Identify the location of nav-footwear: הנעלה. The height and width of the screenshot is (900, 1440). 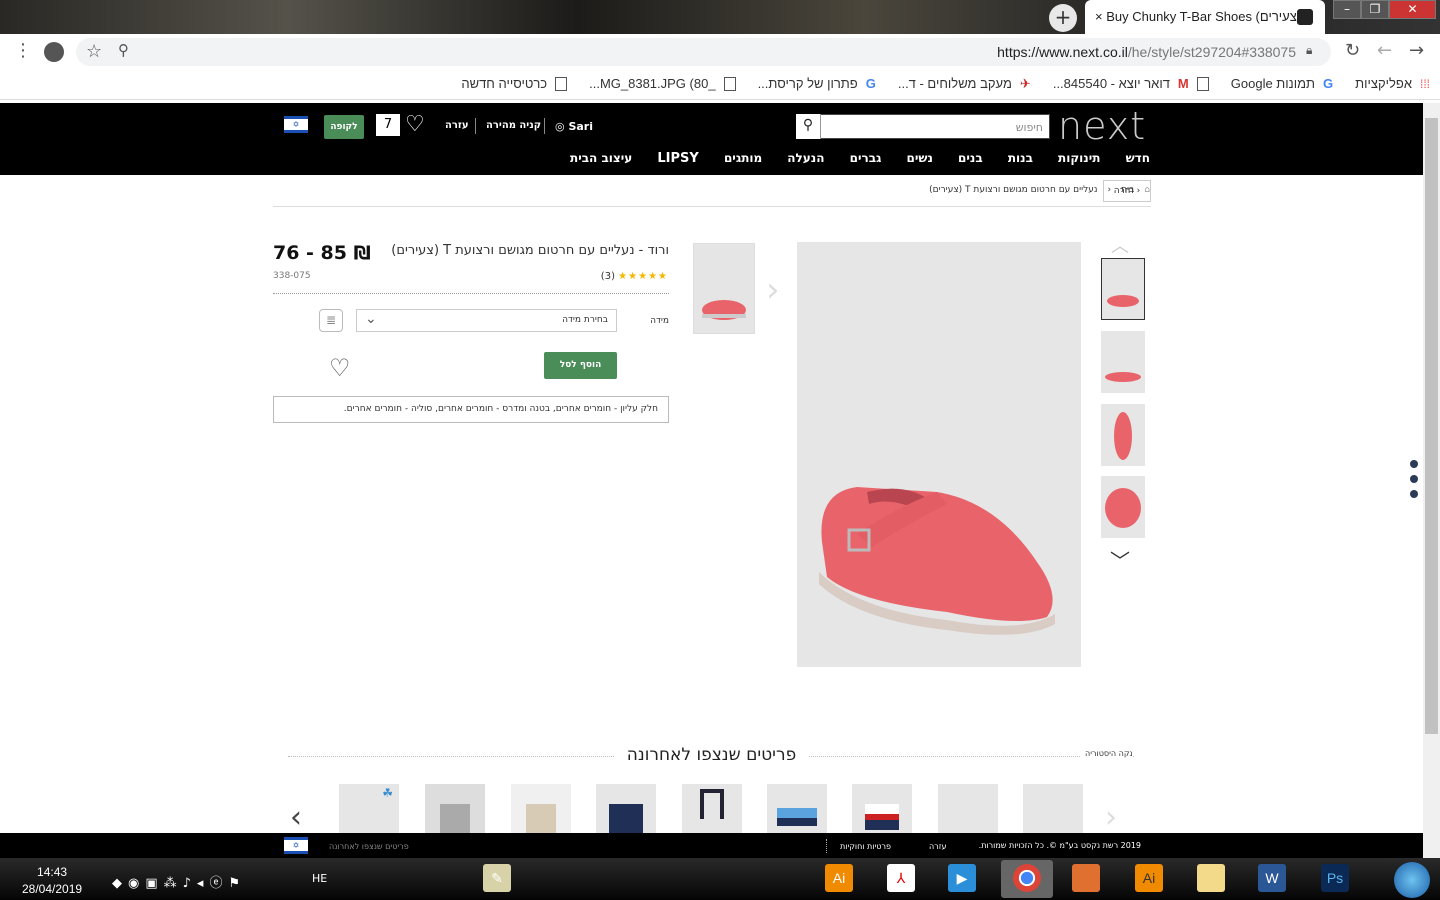
(805, 158).